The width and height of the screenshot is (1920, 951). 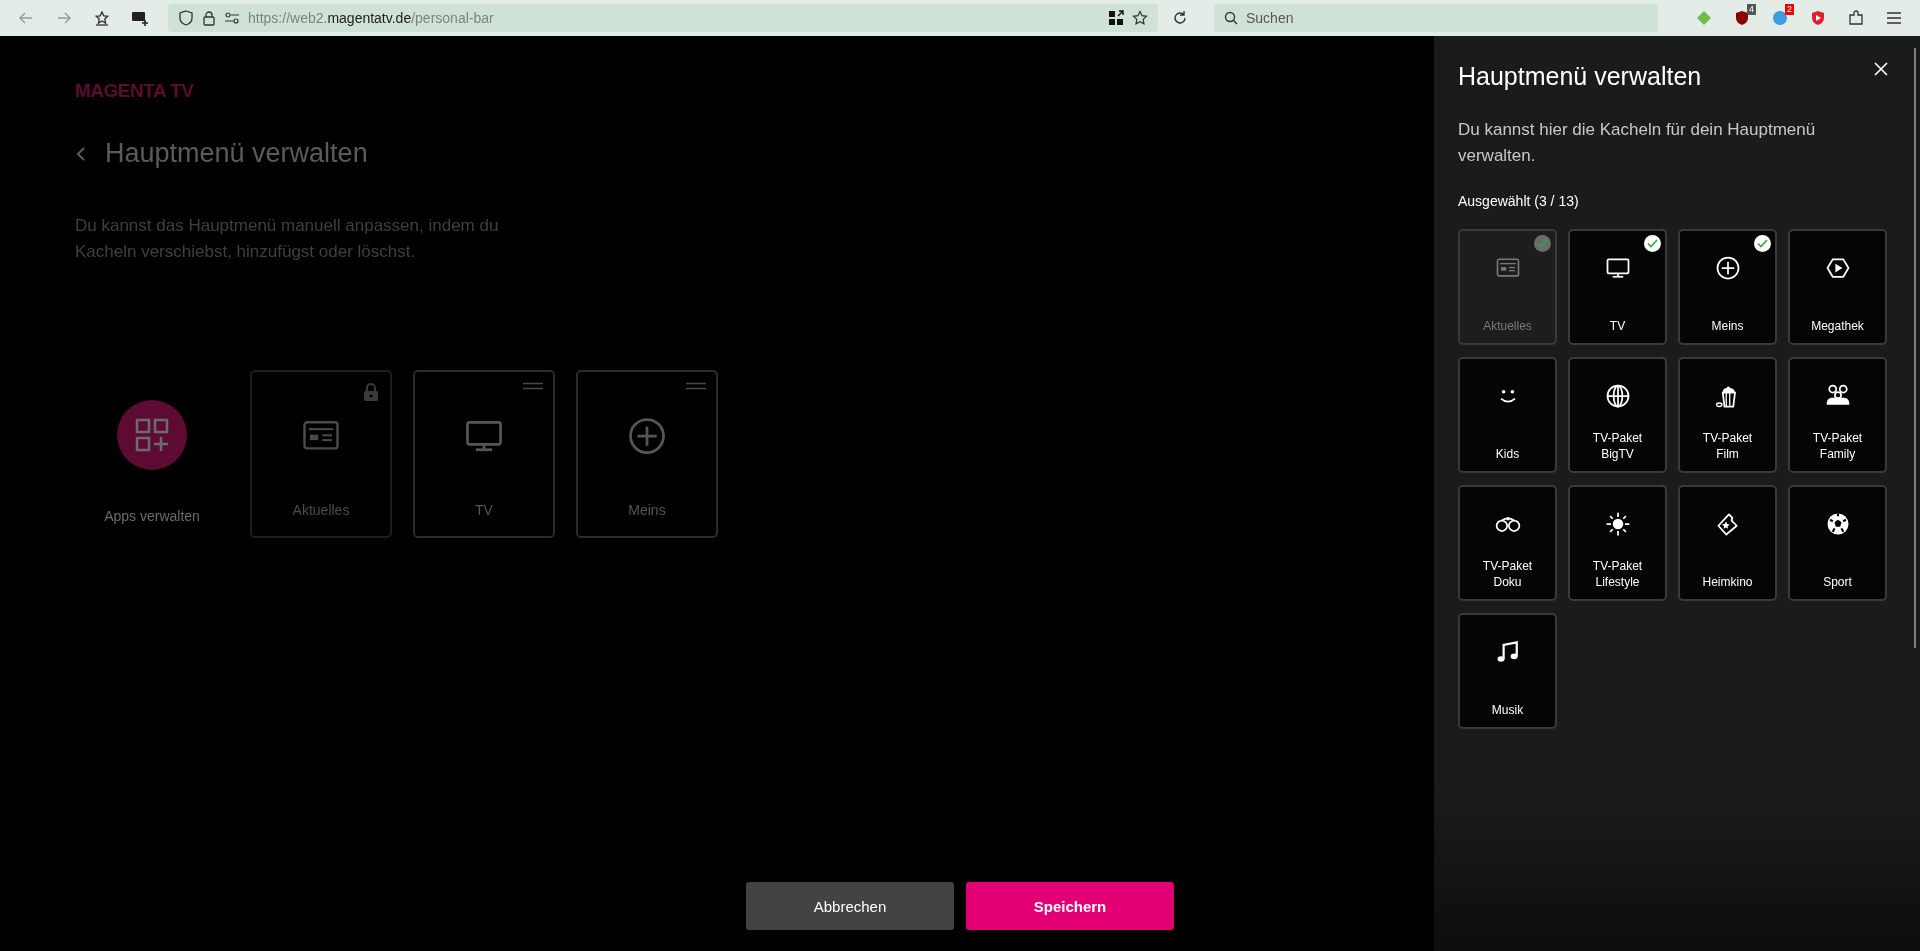 I want to click on tile-label: TV-Paket Film, so click(x=1727, y=446).